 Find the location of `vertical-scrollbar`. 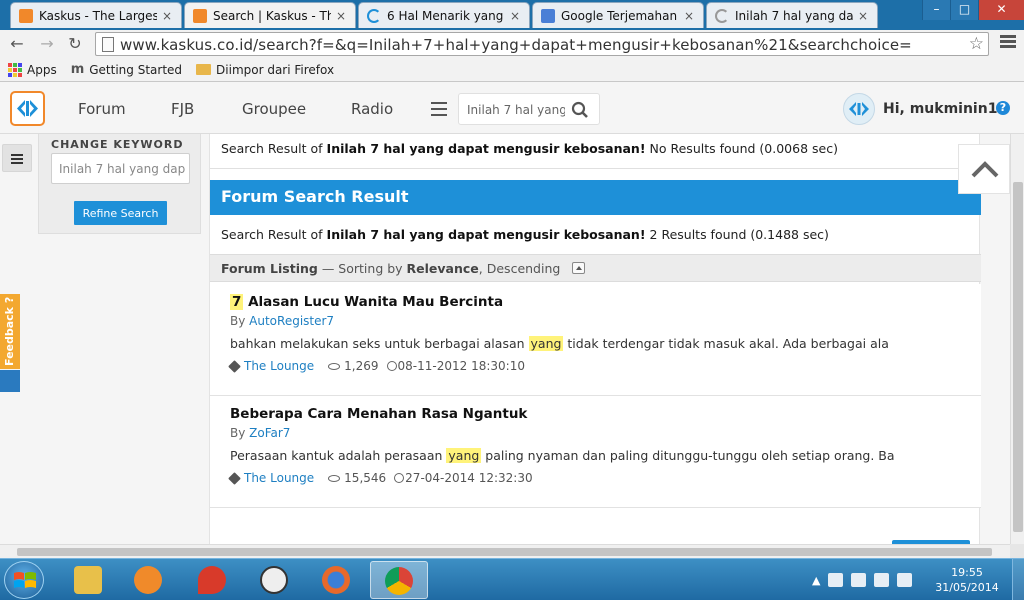

vertical-scrollbar is located at coordinates (1017, 339).